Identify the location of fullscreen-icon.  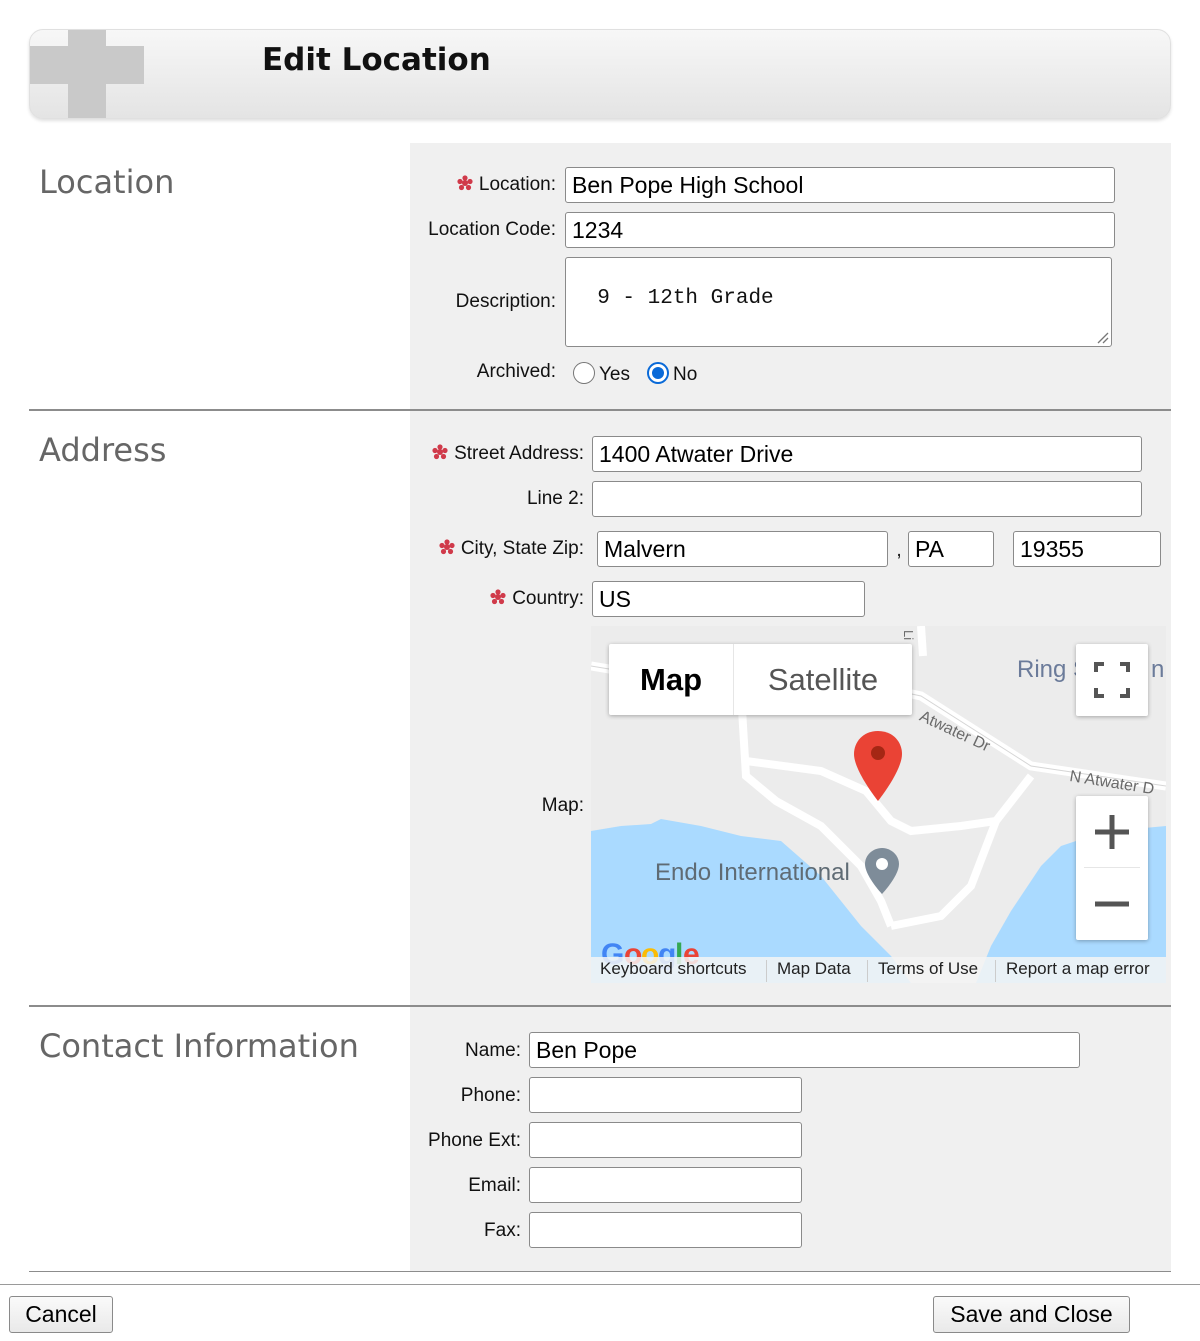
(1112, 680).